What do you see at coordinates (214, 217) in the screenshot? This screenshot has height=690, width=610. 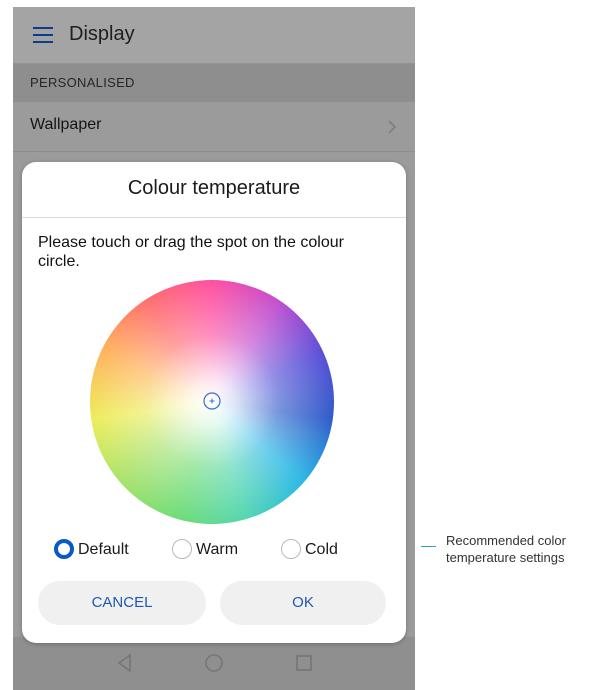 I see `dialog-divider` at bounding box center [214, 217].